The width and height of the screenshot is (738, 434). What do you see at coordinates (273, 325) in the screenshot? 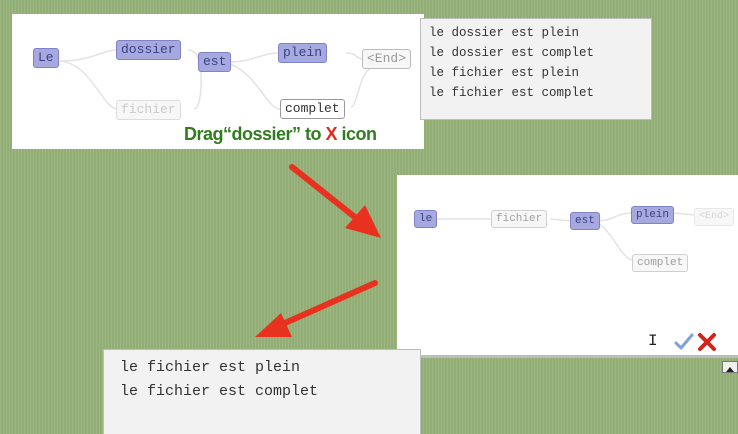
I see `arrow-2-head` at bounding box center [273, 325].